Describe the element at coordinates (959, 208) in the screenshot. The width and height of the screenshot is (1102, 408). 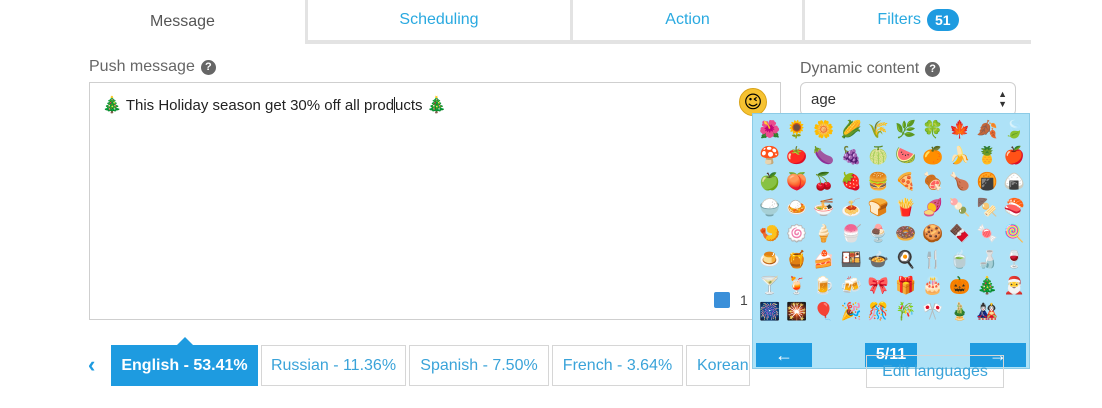
I see `emoji-option: 🍡` at that location.